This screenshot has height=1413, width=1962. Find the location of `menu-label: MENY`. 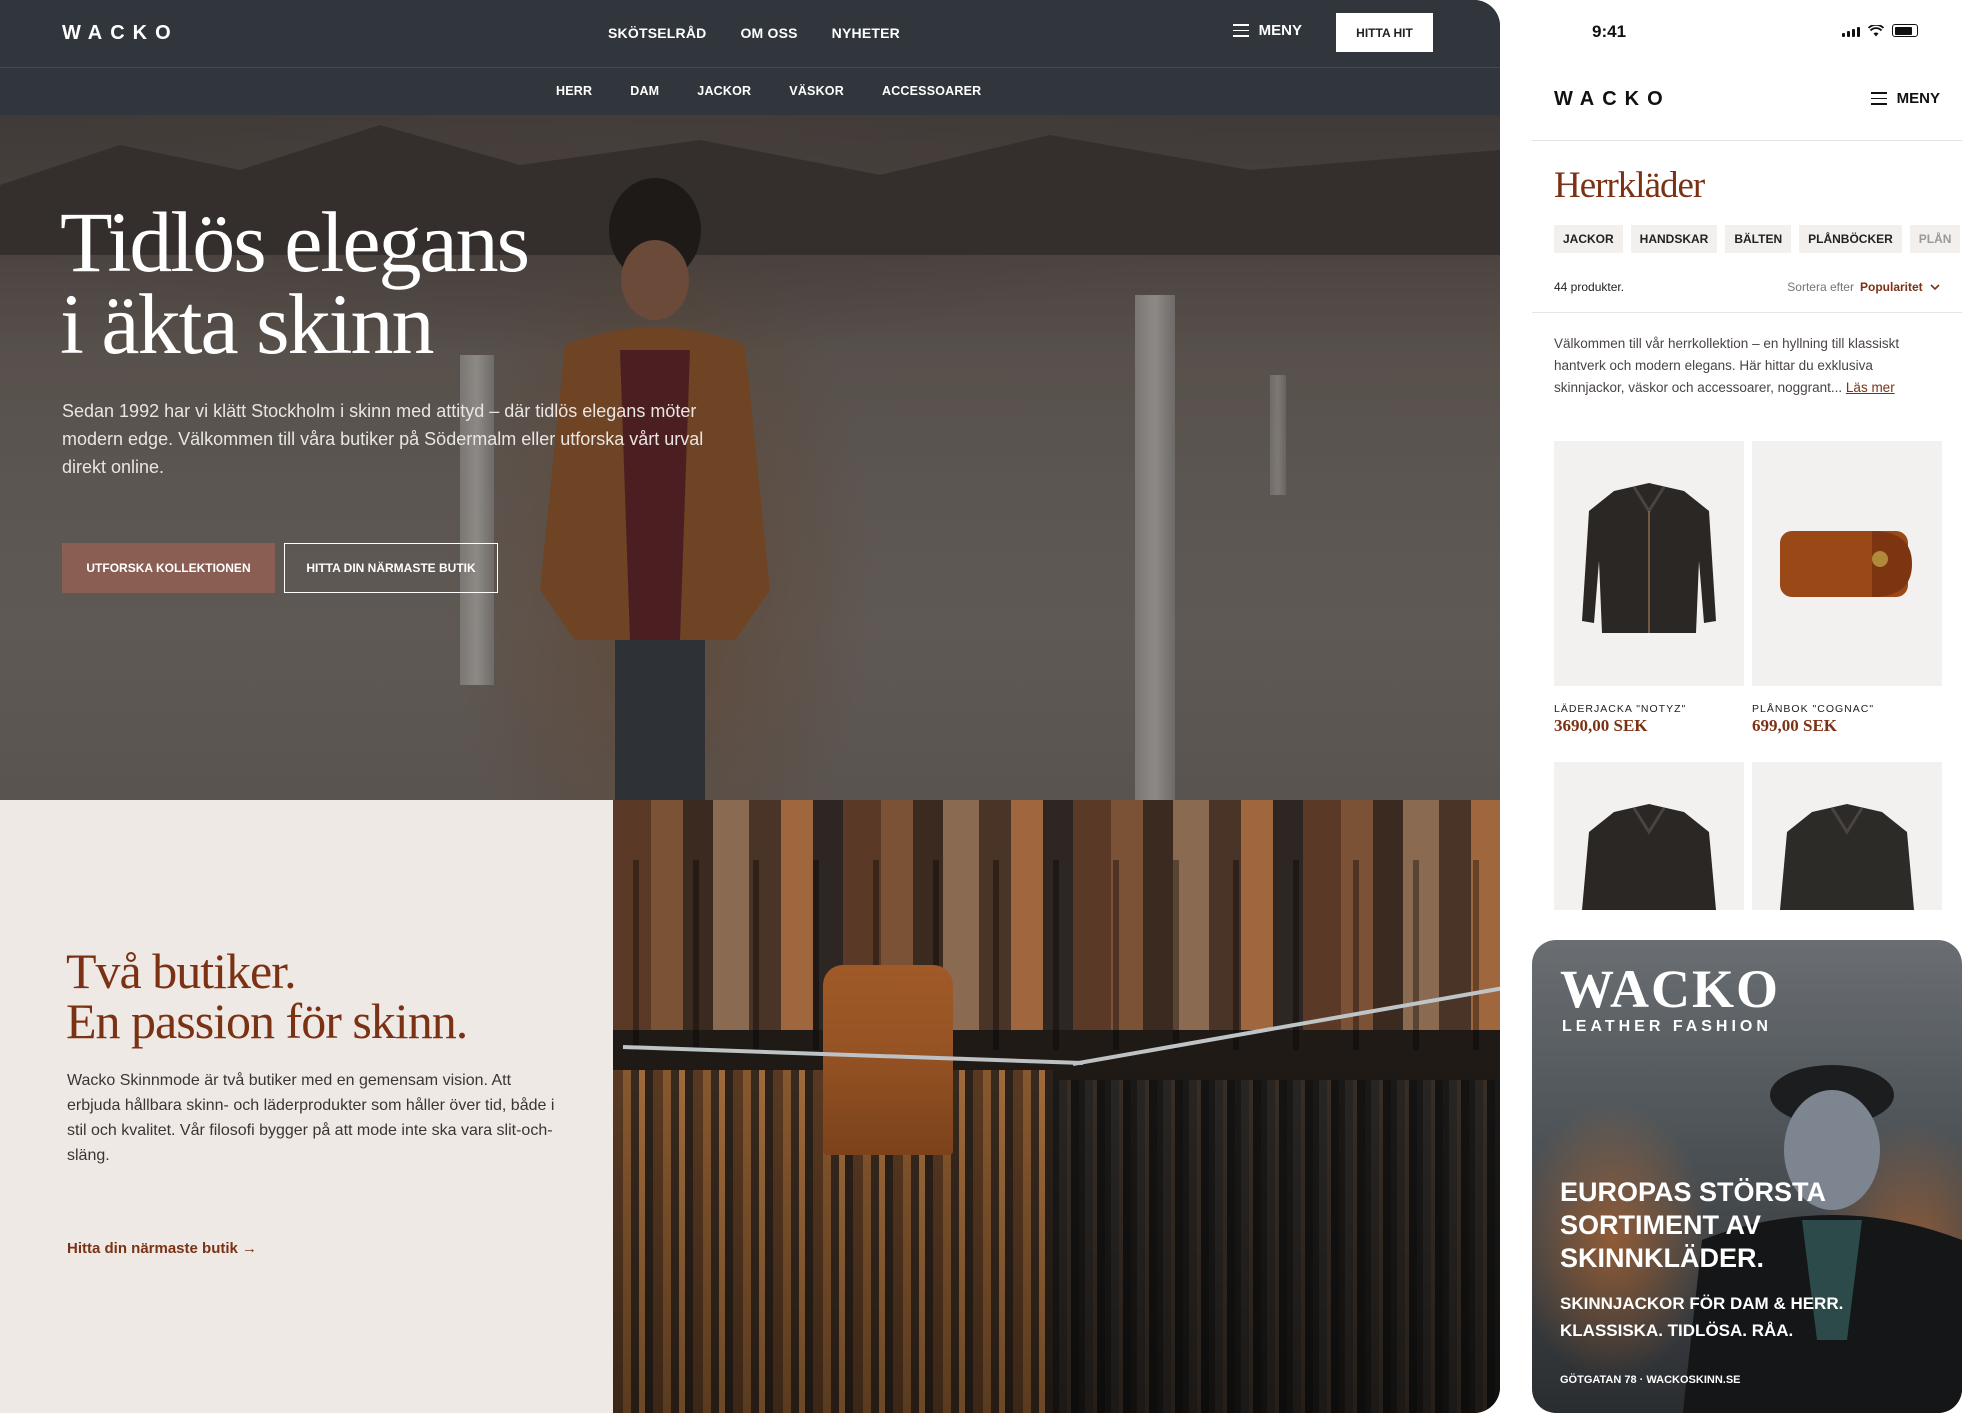

menu-label: MENY is located at coordinates (1280, 30).